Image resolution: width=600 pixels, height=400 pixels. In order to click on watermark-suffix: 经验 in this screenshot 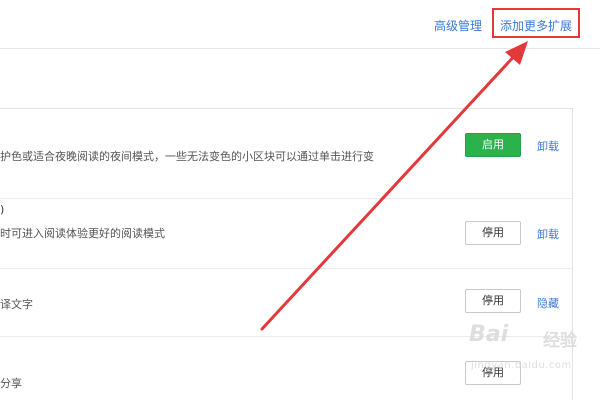, I will do `click(560, 341)`.